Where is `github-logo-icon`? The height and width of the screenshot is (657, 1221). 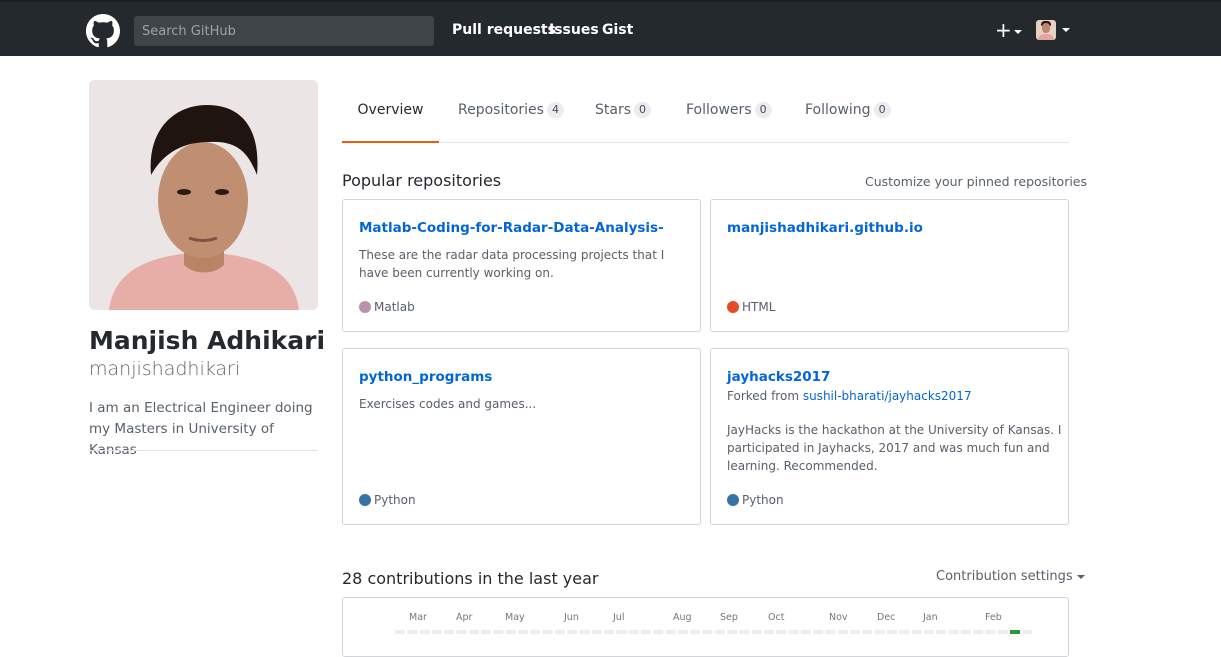 github-logo-icon is located at coordinates (103, 31).